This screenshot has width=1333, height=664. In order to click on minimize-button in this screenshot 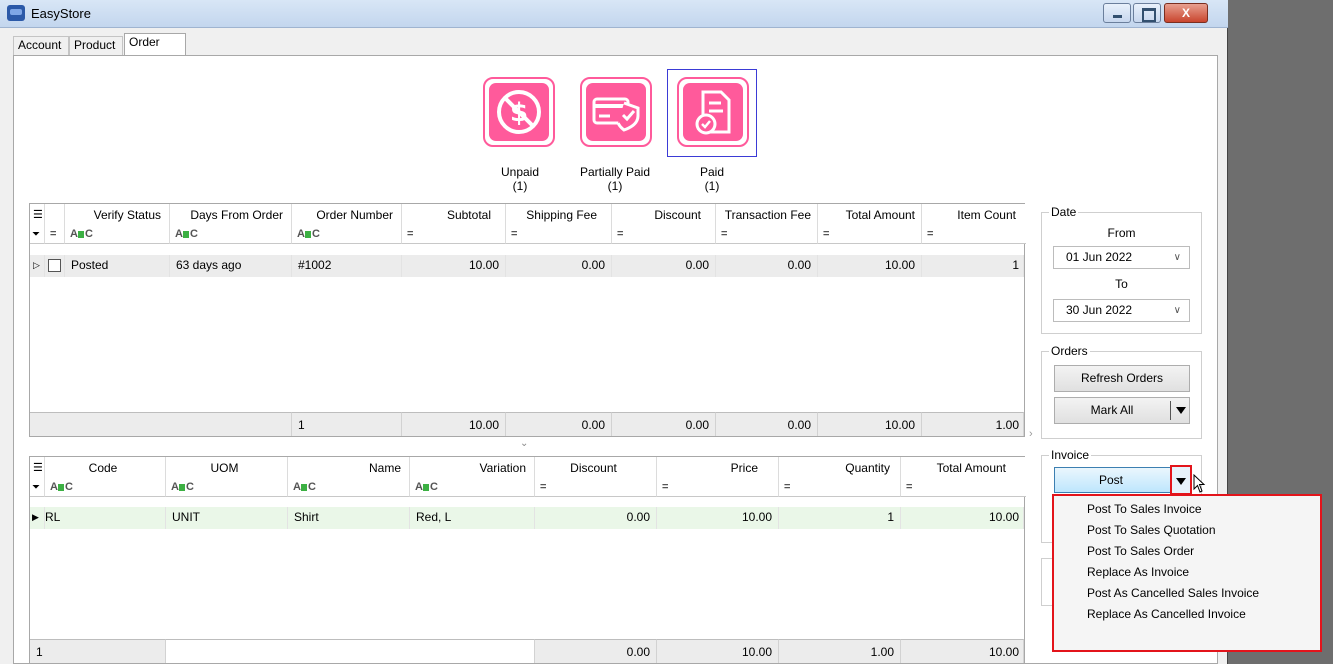, I will do `click(1117, 13)`.